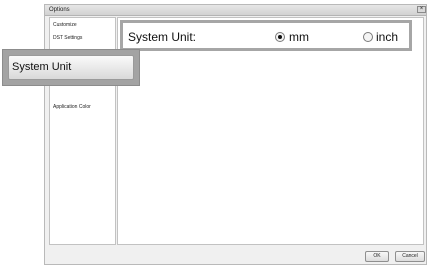  I want to click on inch-radio-label: inch, so click(387, 37).